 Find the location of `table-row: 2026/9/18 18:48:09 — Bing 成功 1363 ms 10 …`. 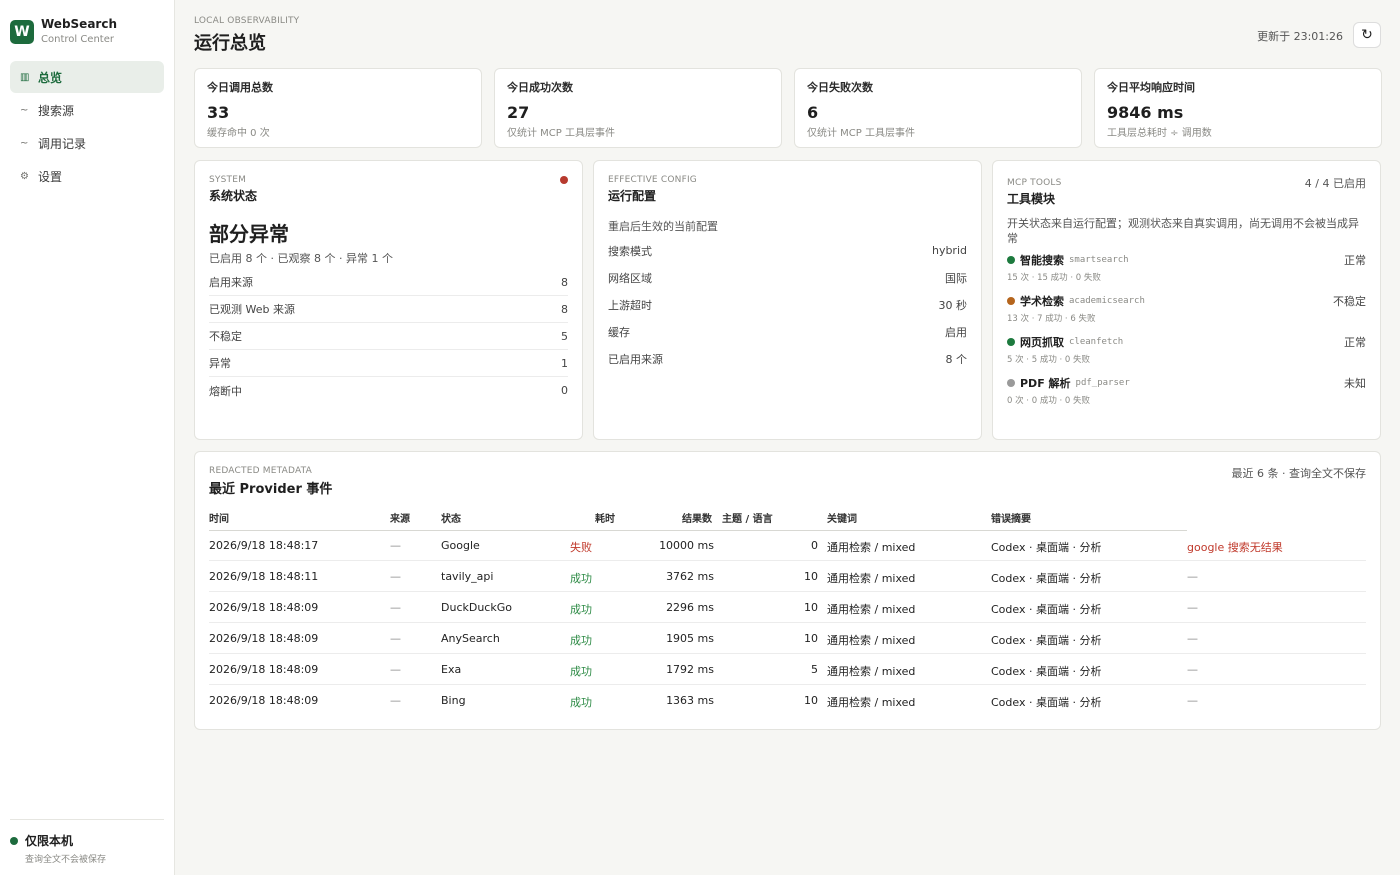

table-row: 2026/9/18 18:48:09 — Bing 成功 1363 ms 10 … is located at coordinates (787, 700).